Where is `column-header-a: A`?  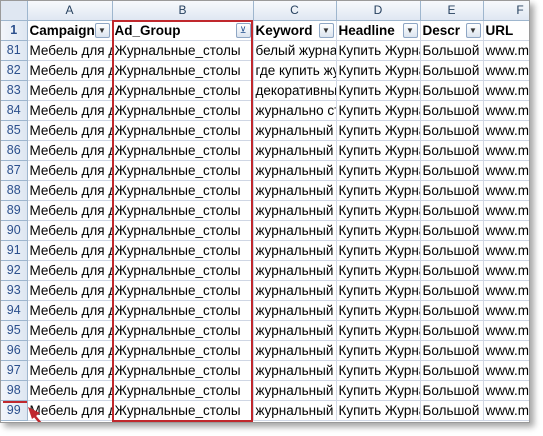 column-header-a: A is located at coordinates (70, 11).